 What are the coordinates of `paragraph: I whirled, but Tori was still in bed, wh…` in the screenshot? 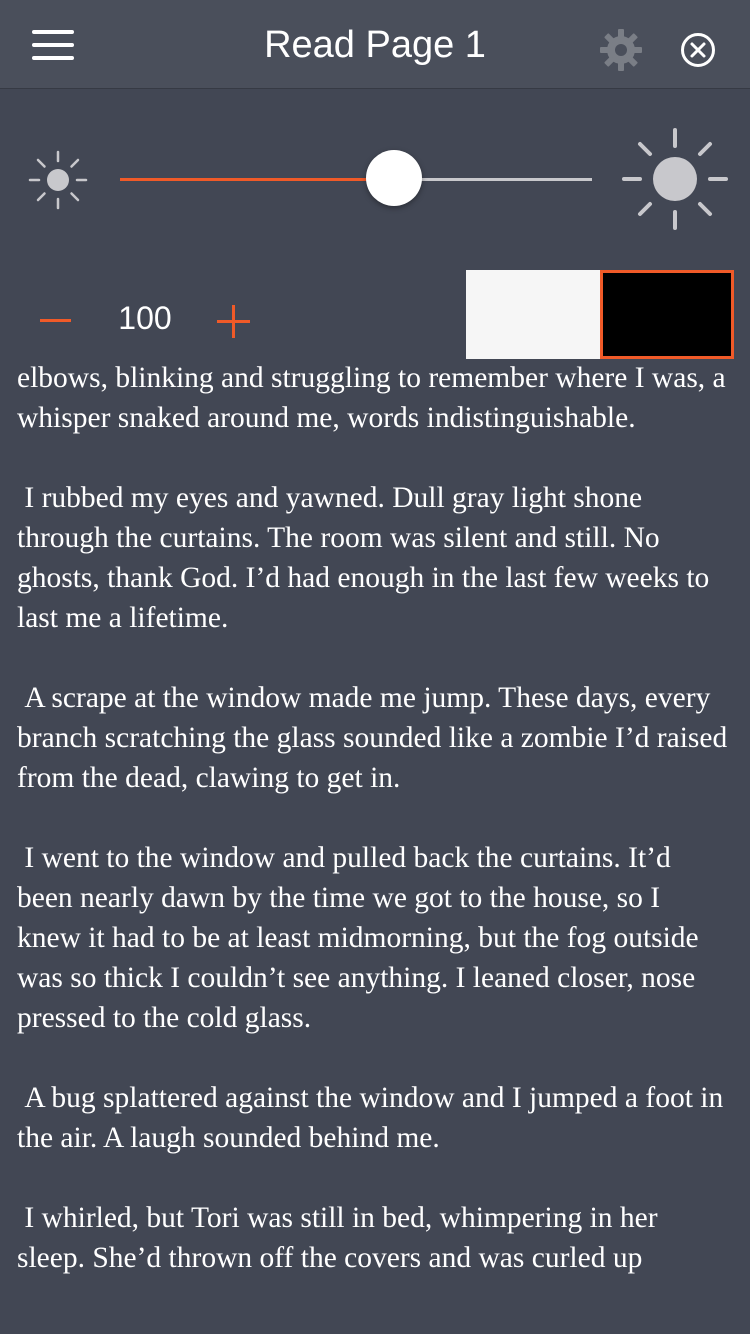 It's located at (341, 1238).